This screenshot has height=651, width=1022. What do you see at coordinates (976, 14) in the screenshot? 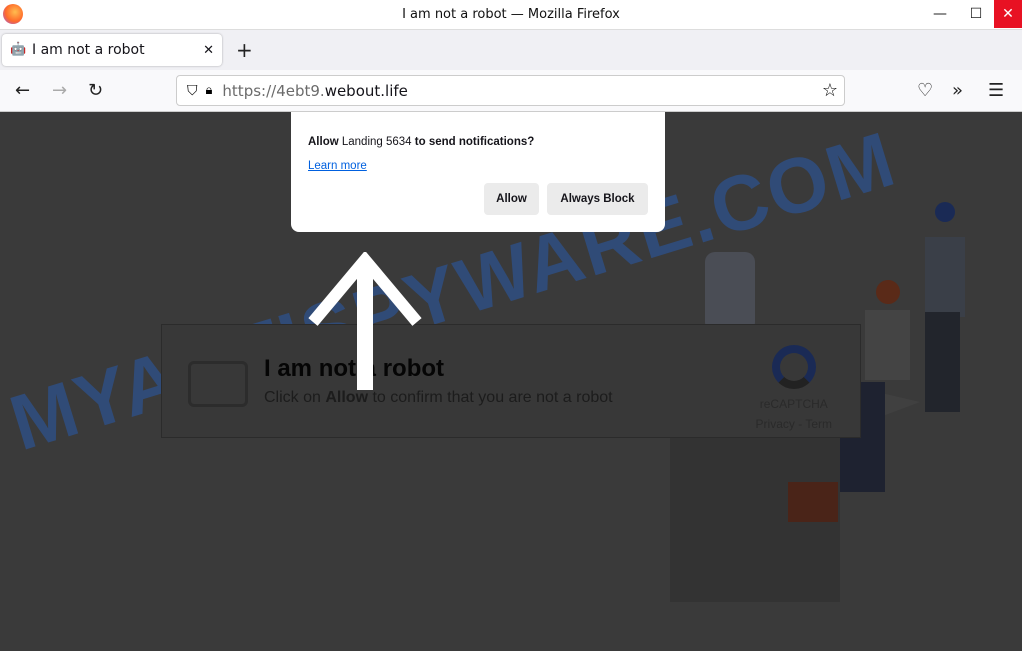
I see `maximize-button: ☐` at bounding box center [976, 14].